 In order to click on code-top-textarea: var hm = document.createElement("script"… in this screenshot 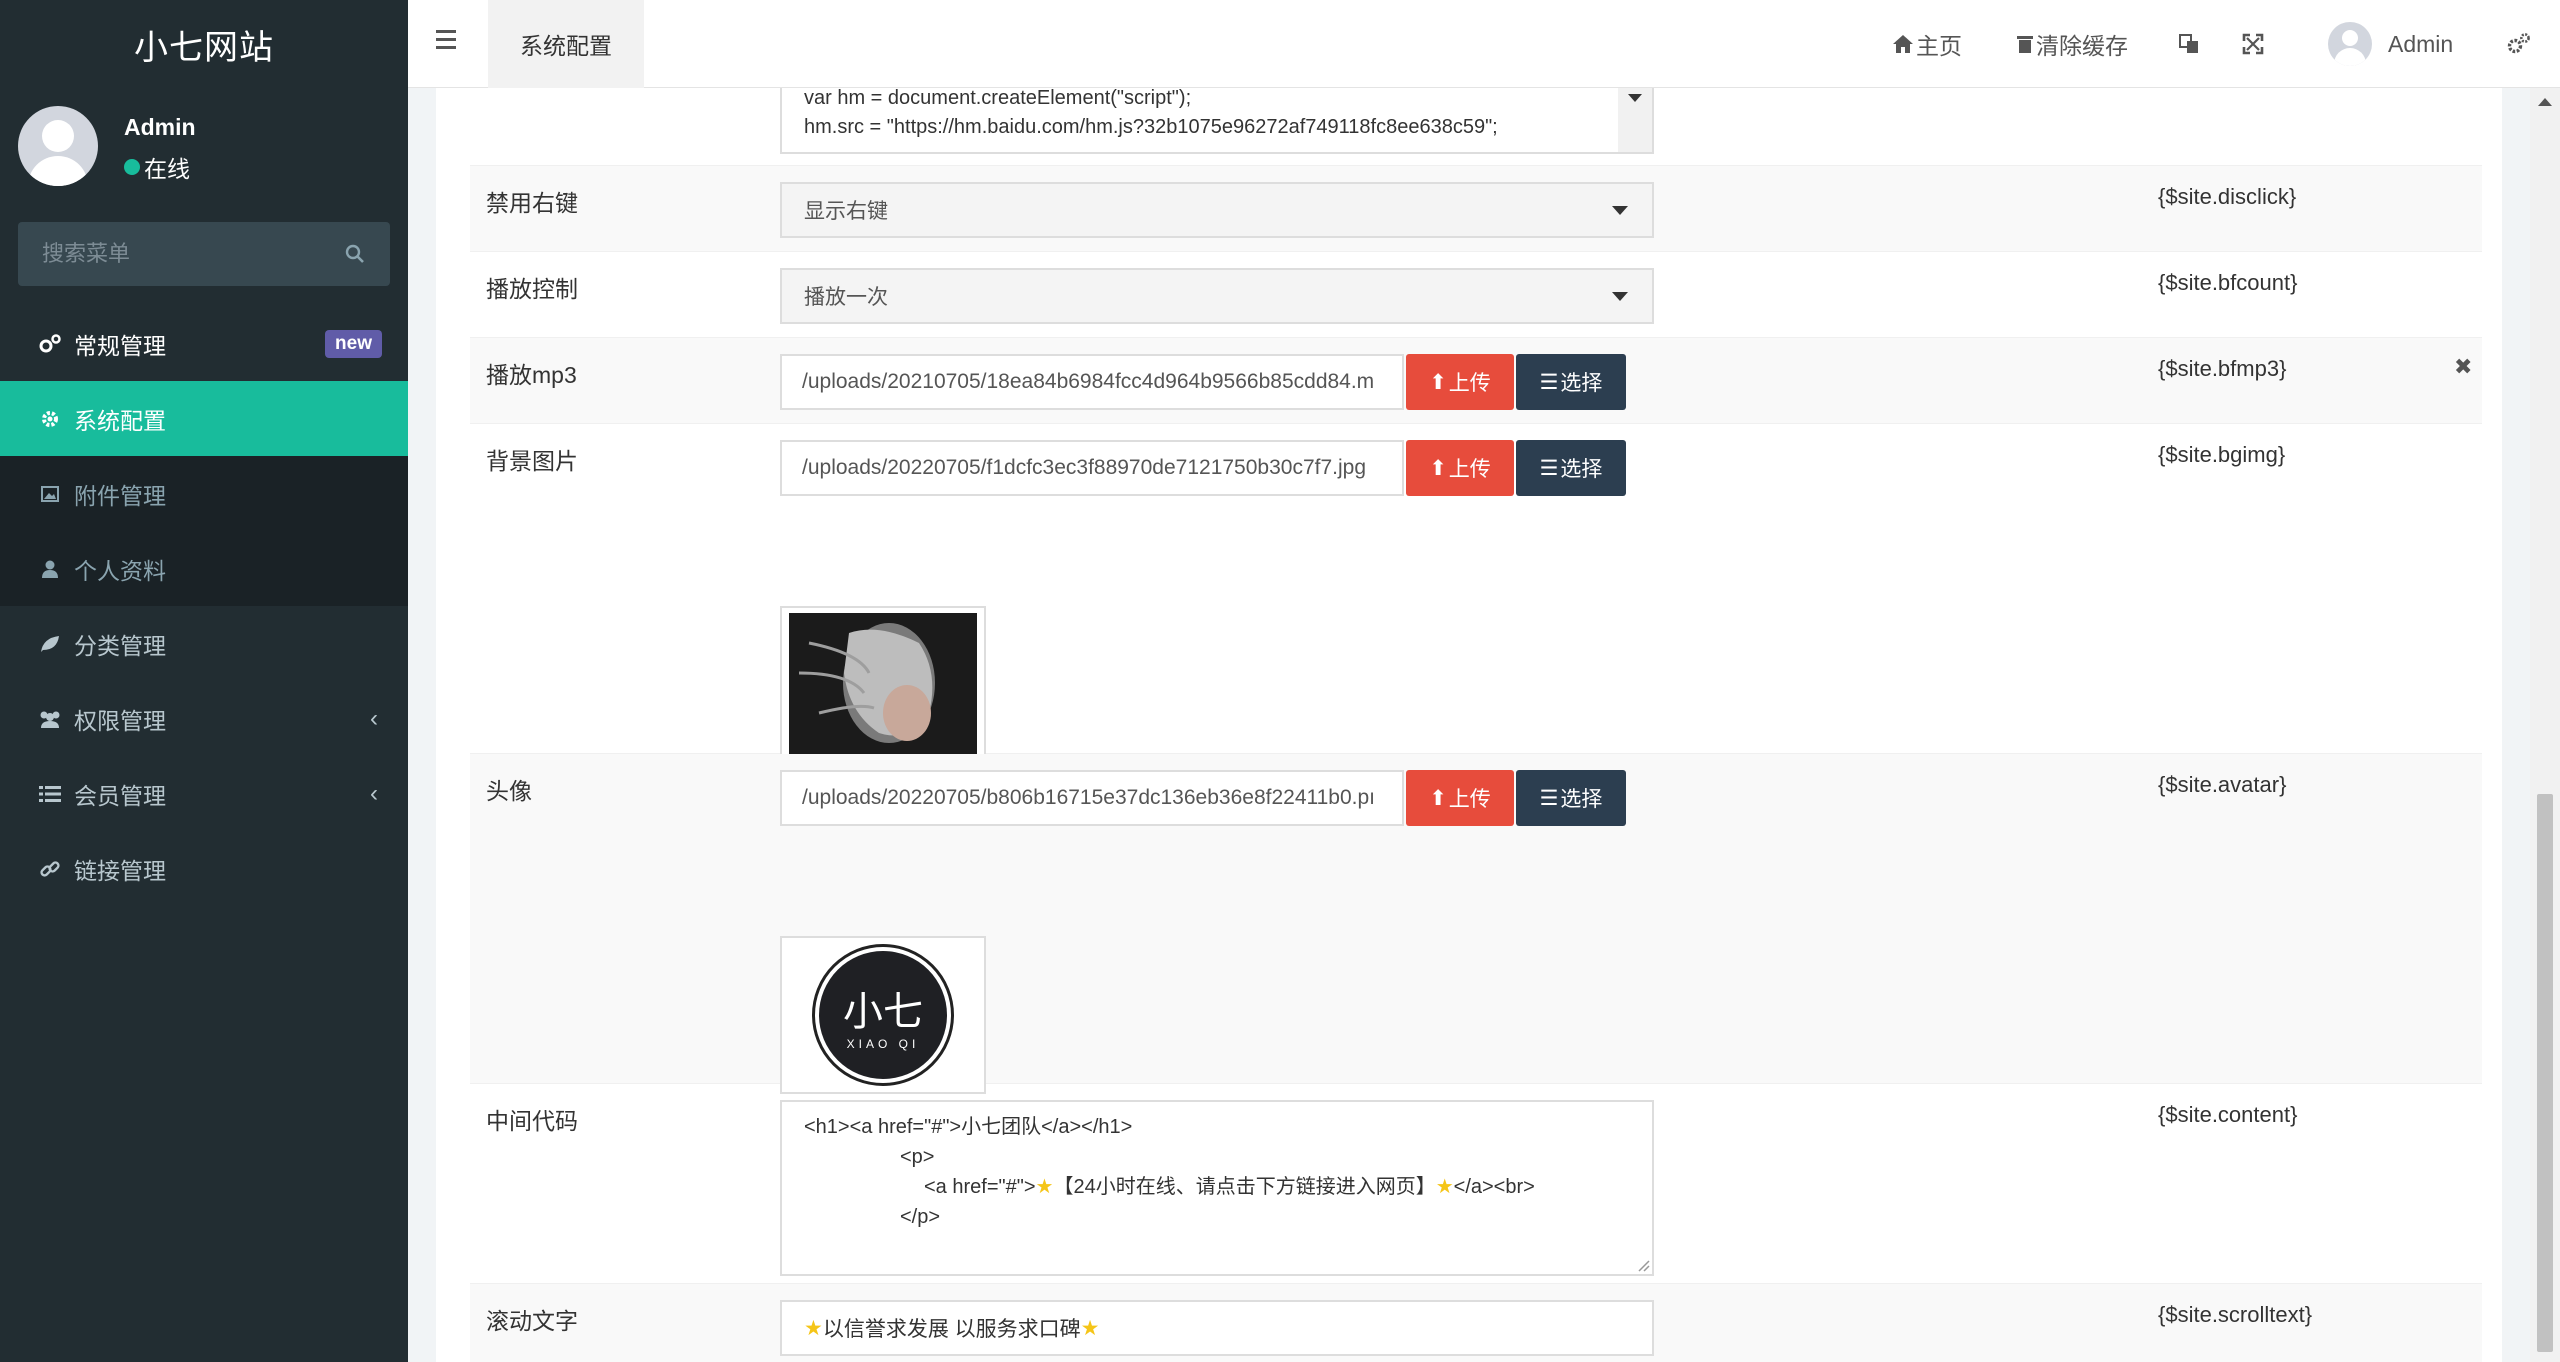, I will do `click(1217, 121)`.